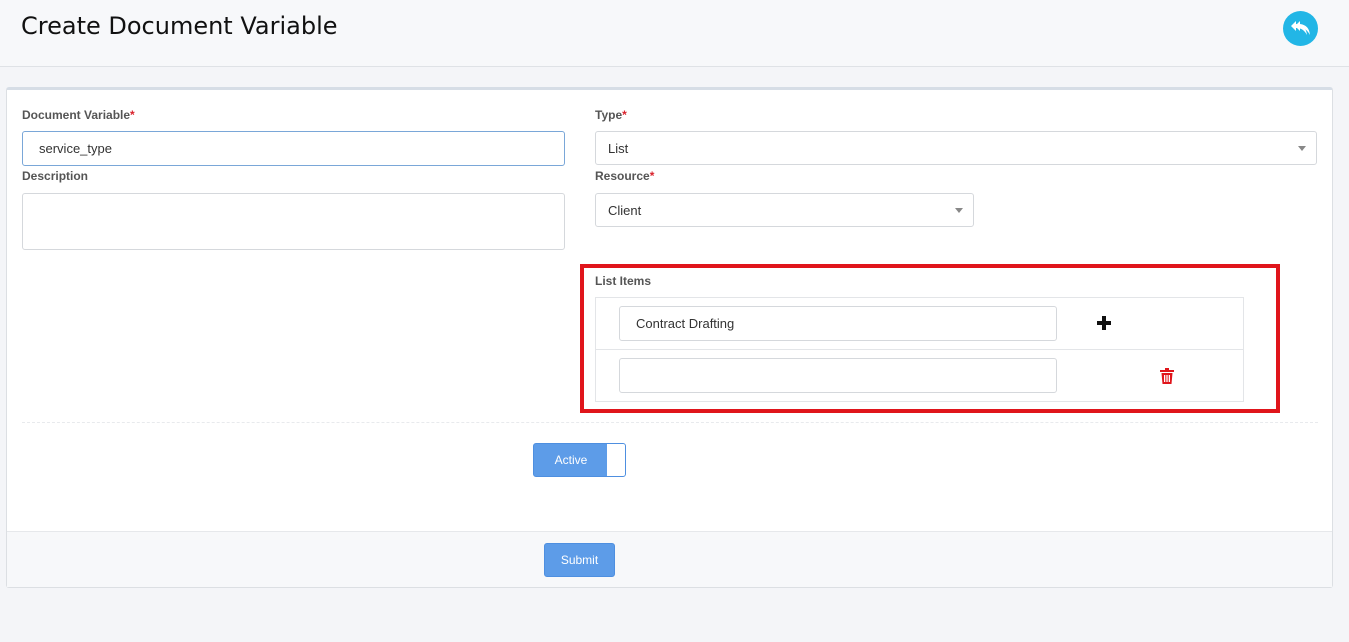  Describe the element at coordinates (685, 323) in the screenshot. I see `list-item-value: Contract Drafting` at that location.